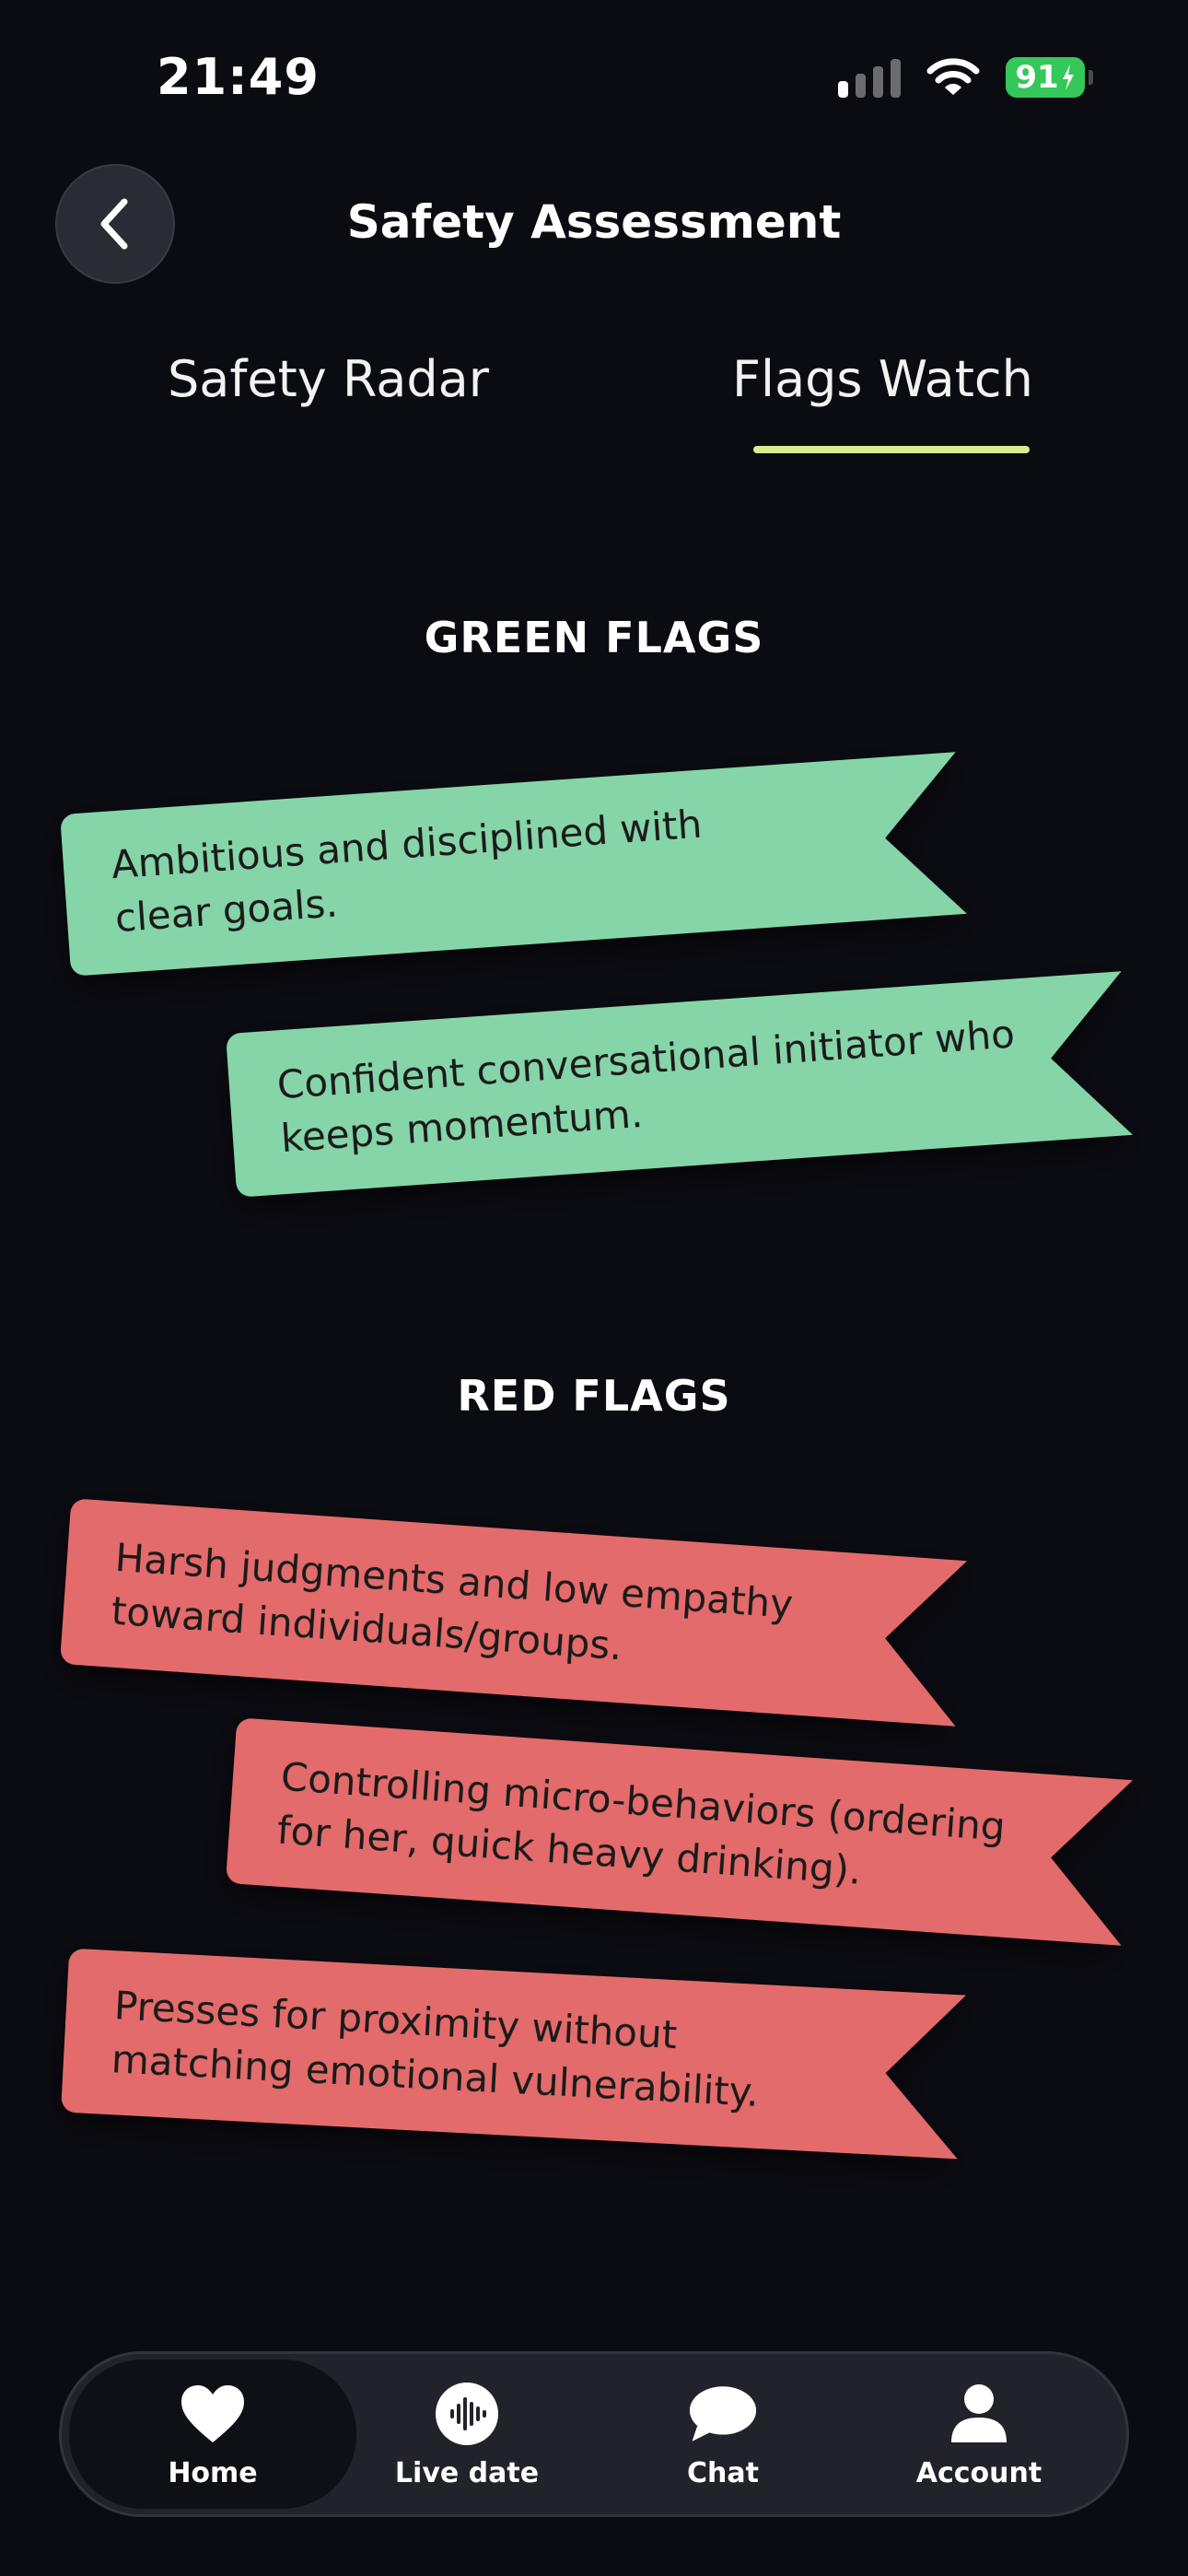  Describe the element at coordinates (467, 2472) in the screenshot. I see `nav-label: Live date` at that location.